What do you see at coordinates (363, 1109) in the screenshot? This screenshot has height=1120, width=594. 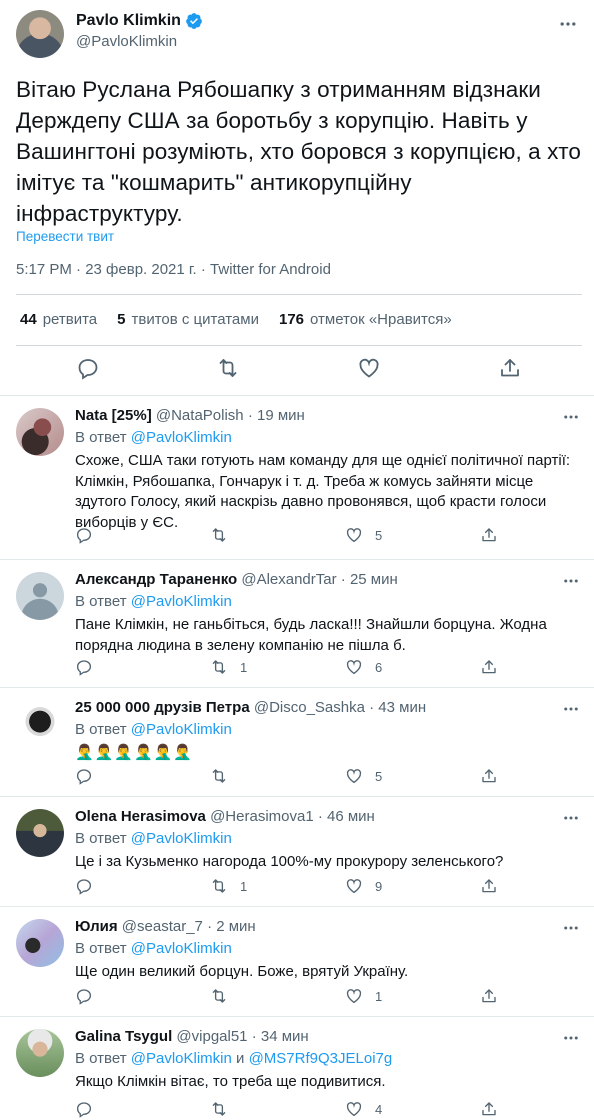 I see `reply-action-like: 4` at bounding box center [363, 1109].